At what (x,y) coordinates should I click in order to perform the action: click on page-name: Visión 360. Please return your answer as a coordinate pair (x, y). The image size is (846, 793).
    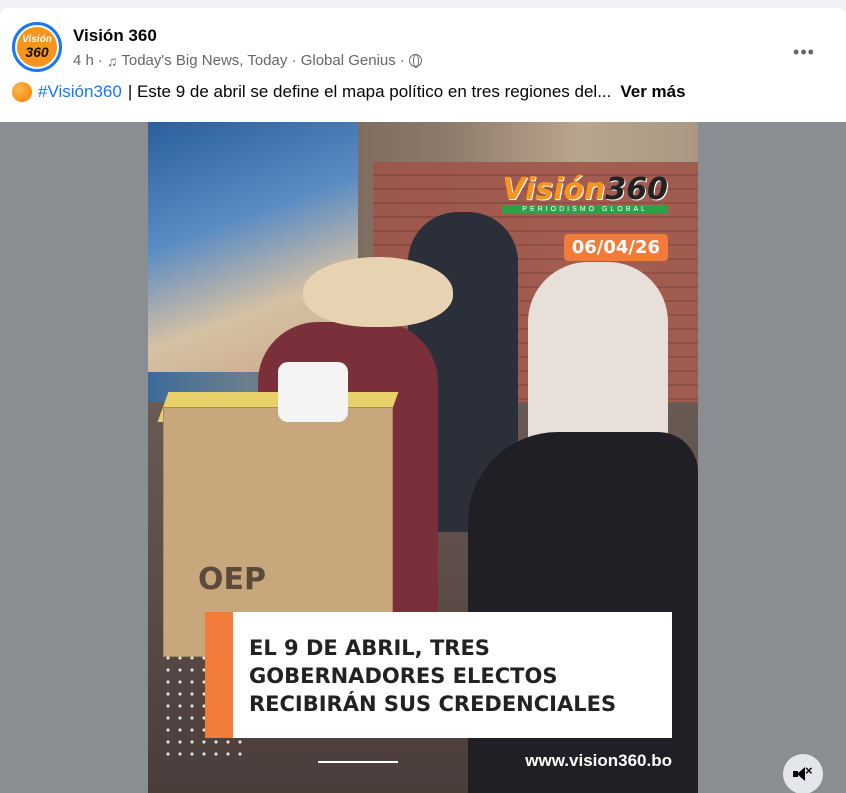
    Looking at the image, I should click on (115, 36).